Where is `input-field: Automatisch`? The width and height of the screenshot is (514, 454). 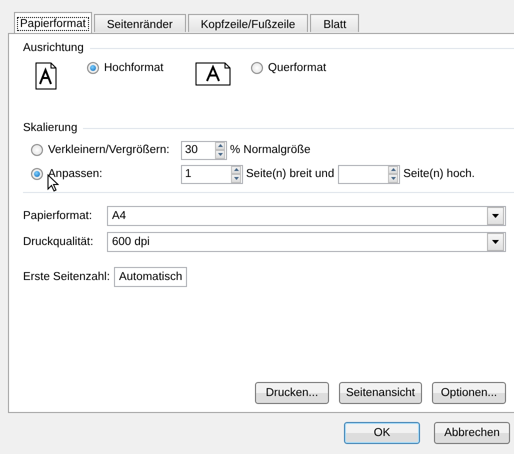 input-field: Automatisch is located at coordinates (151, 277).